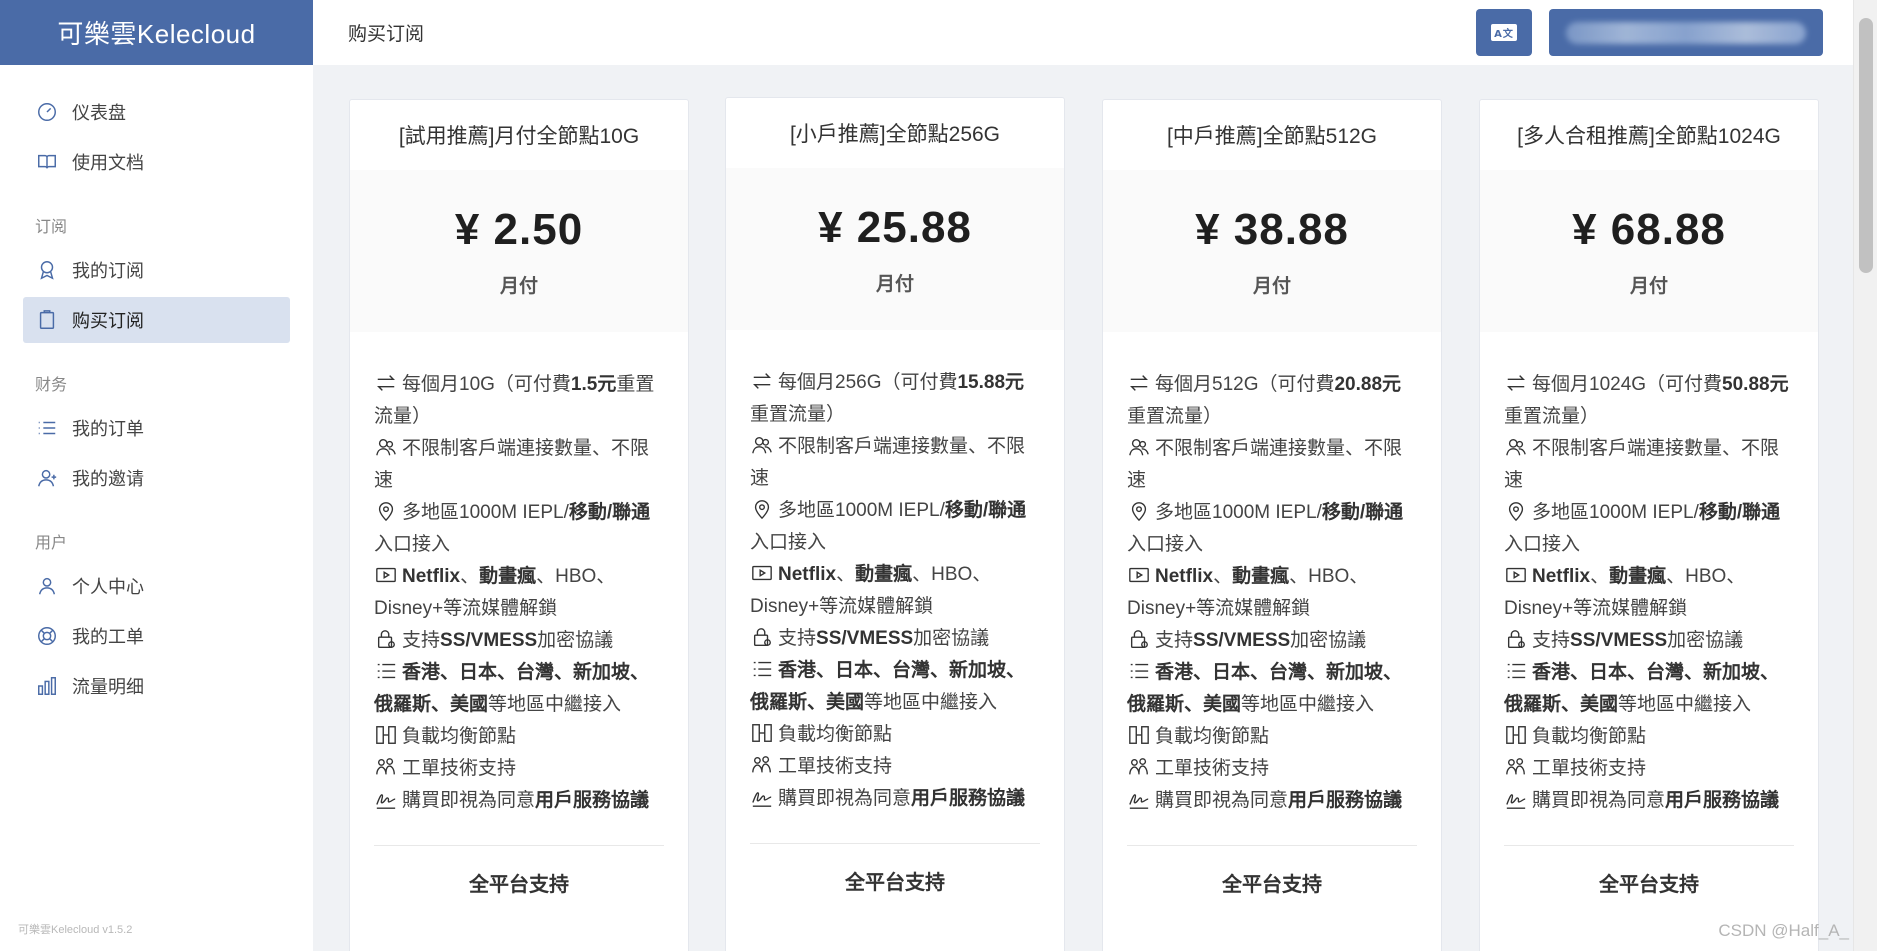  I want to click on plan-name: [小戶推薦]全節點256G, so click(895, 134).